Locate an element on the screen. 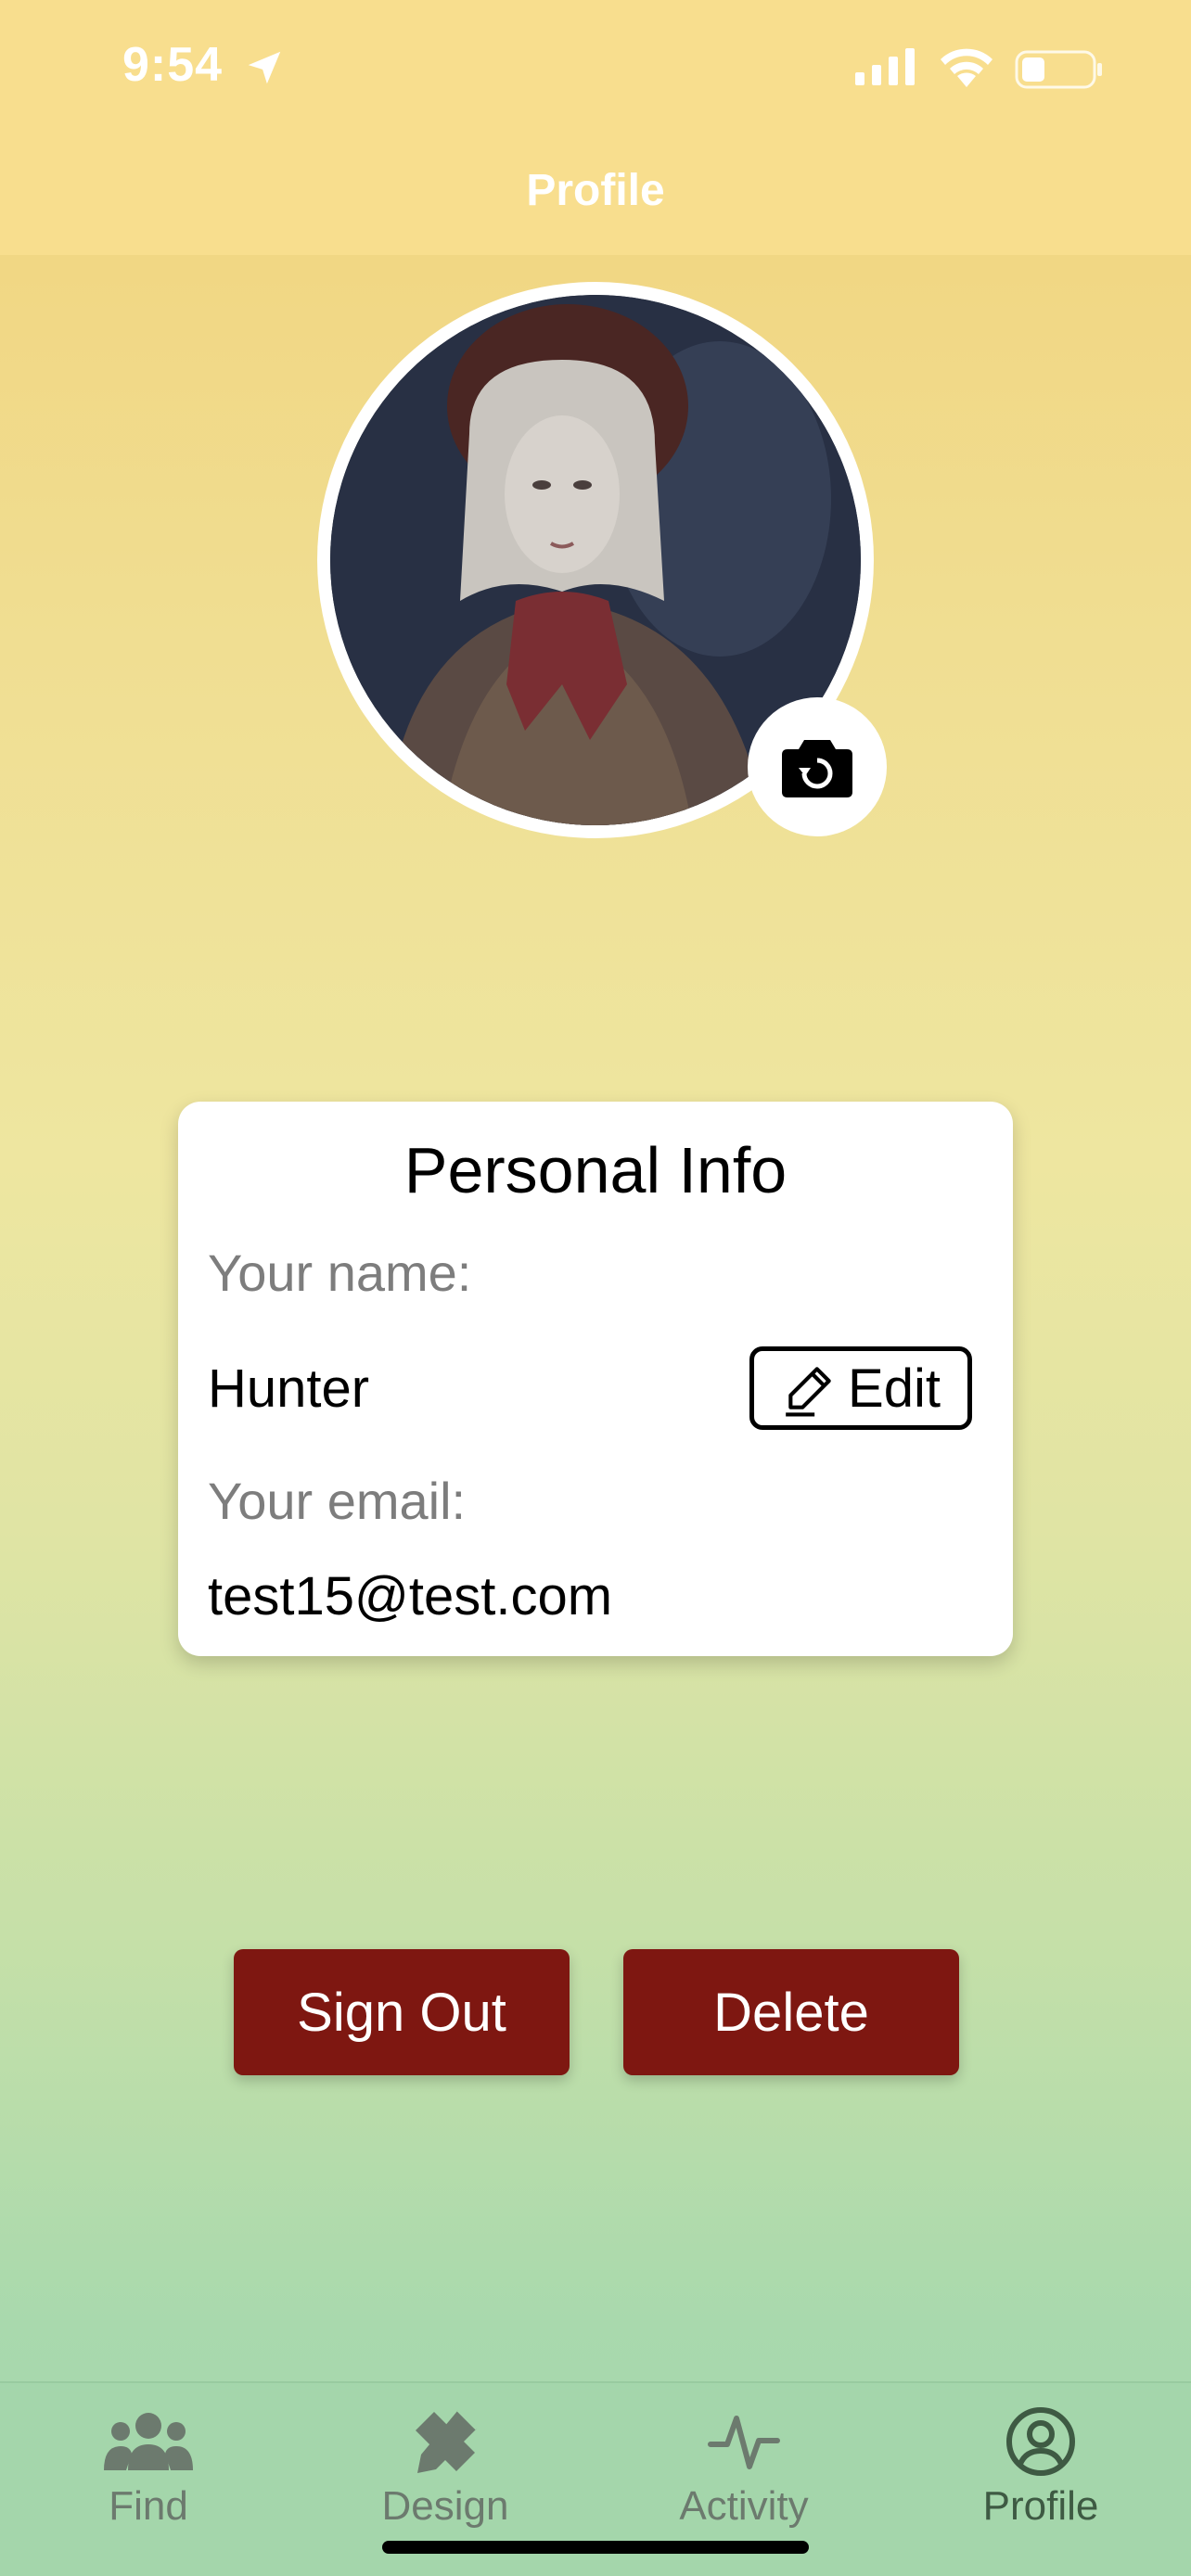 The height and width of the screenshot is (2576, 1191). edit-name-button: Edit is located at coordinates (860, 1388).